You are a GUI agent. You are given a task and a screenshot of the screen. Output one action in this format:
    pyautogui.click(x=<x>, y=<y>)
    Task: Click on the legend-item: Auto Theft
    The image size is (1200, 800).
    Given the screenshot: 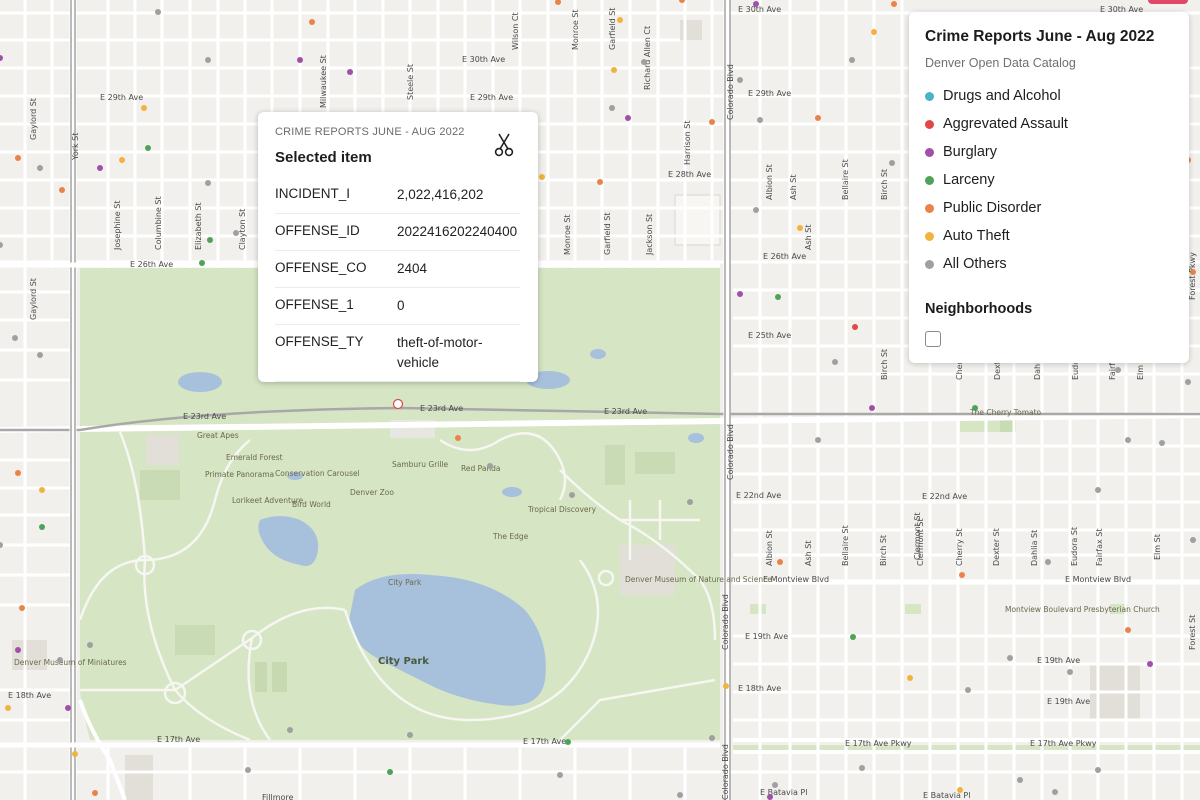 What is the action you would take?
    pyautogui.click(x=996, y=236)
    